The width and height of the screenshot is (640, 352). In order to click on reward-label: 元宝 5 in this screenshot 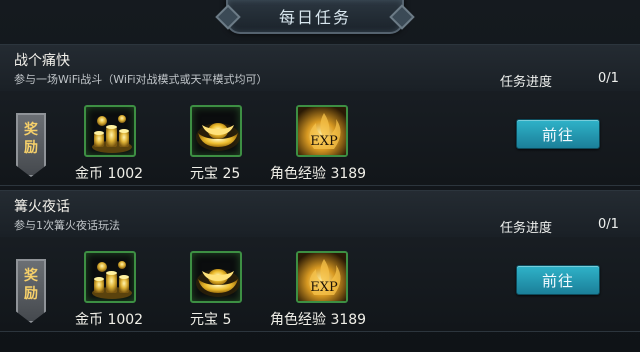, I will do `click(211, 320)`.